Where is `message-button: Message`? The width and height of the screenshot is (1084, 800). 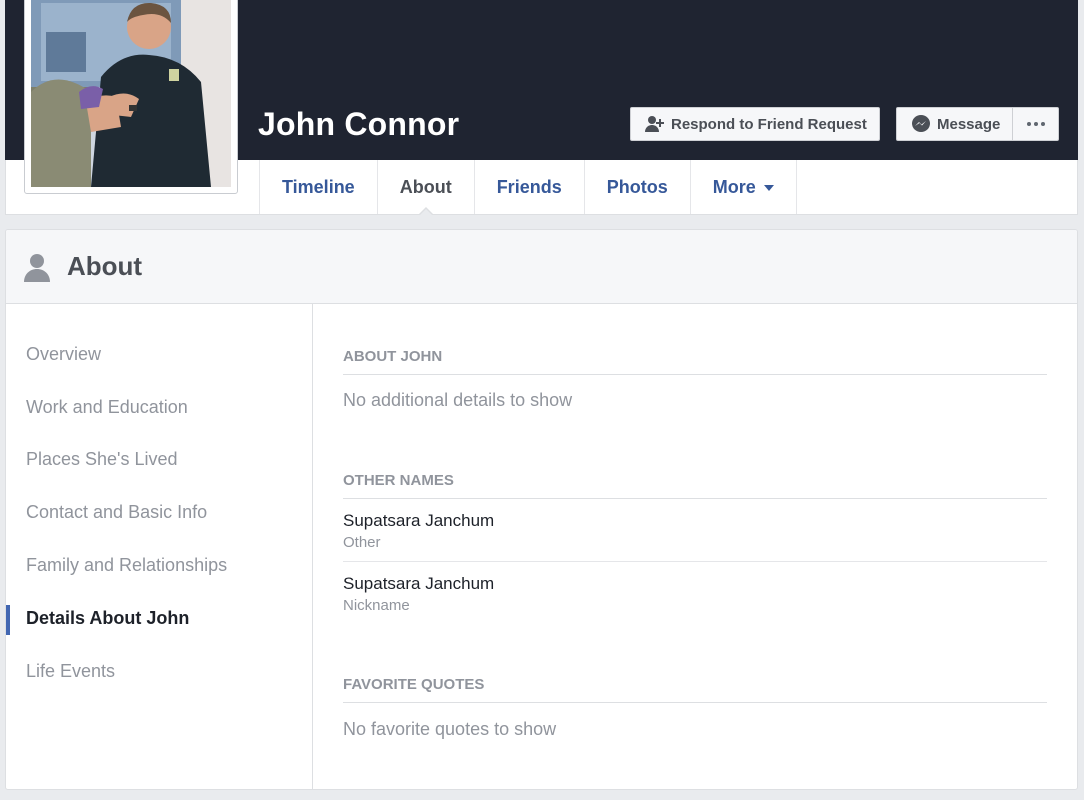
message-button: Message is located at coordinates (954, 124).